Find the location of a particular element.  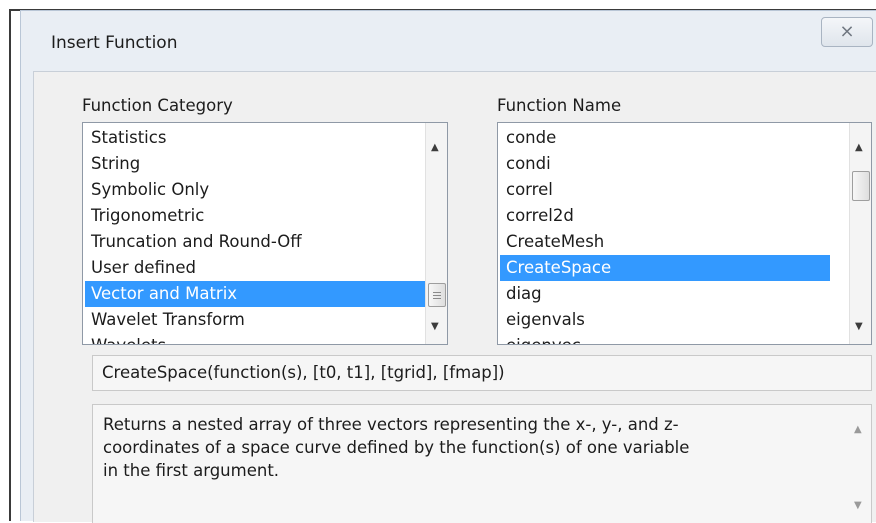

category-item-vector-and-matrix: Vector and Matrix is located at coordinates (255, 294).